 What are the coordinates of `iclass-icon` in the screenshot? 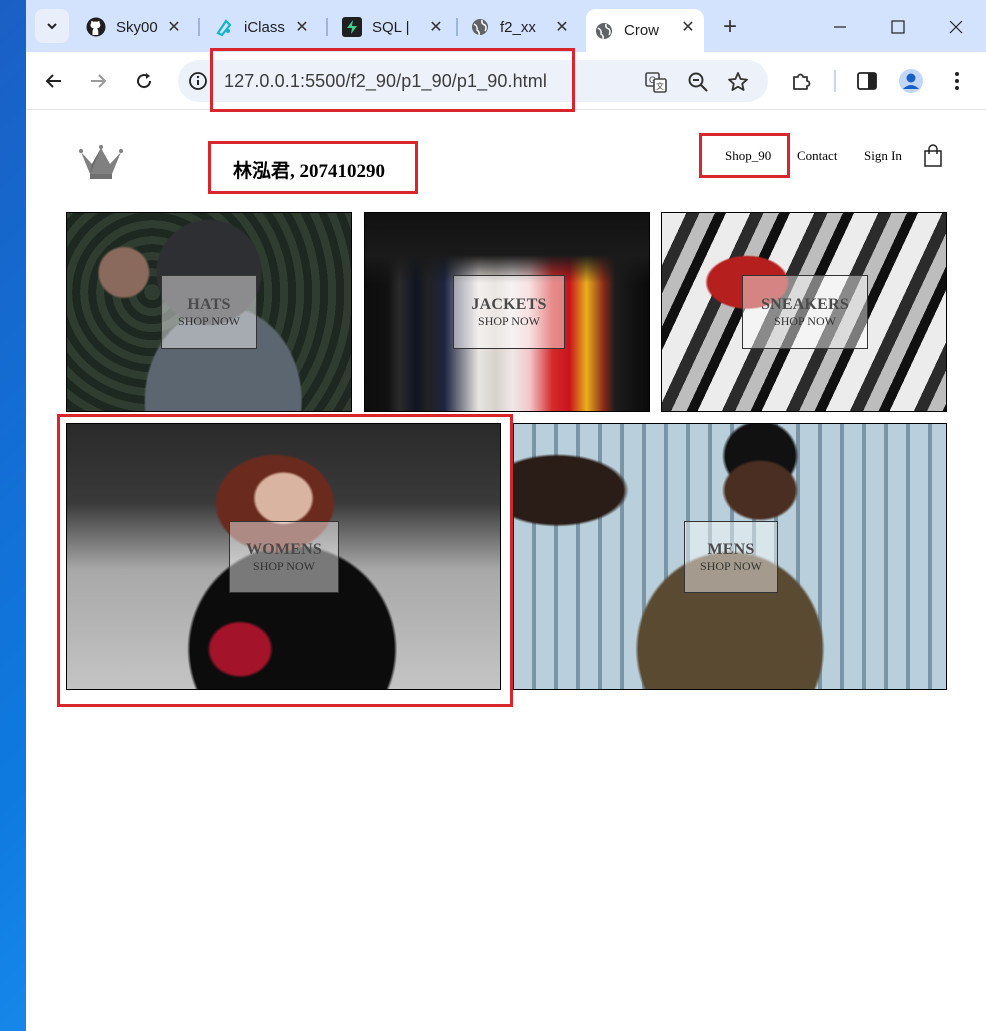 It's located at (224, 27).